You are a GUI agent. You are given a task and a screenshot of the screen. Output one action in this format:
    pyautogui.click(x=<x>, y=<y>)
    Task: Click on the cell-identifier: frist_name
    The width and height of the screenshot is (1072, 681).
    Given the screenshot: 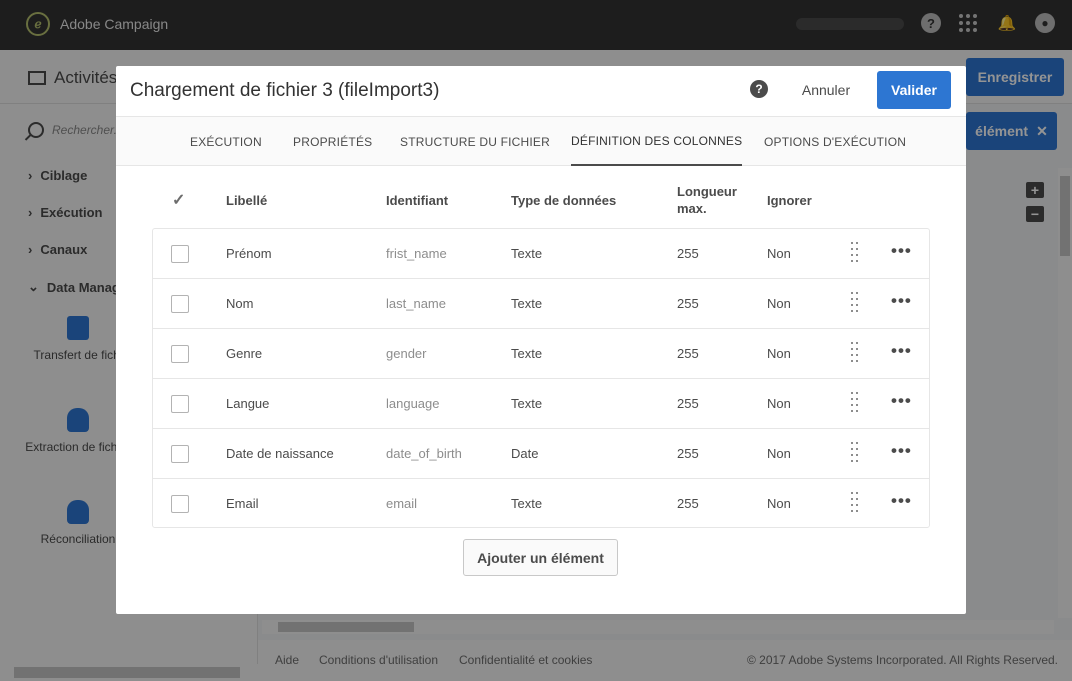 What is the action you would take?
    pyautogui.click(x=416, y=253)
    